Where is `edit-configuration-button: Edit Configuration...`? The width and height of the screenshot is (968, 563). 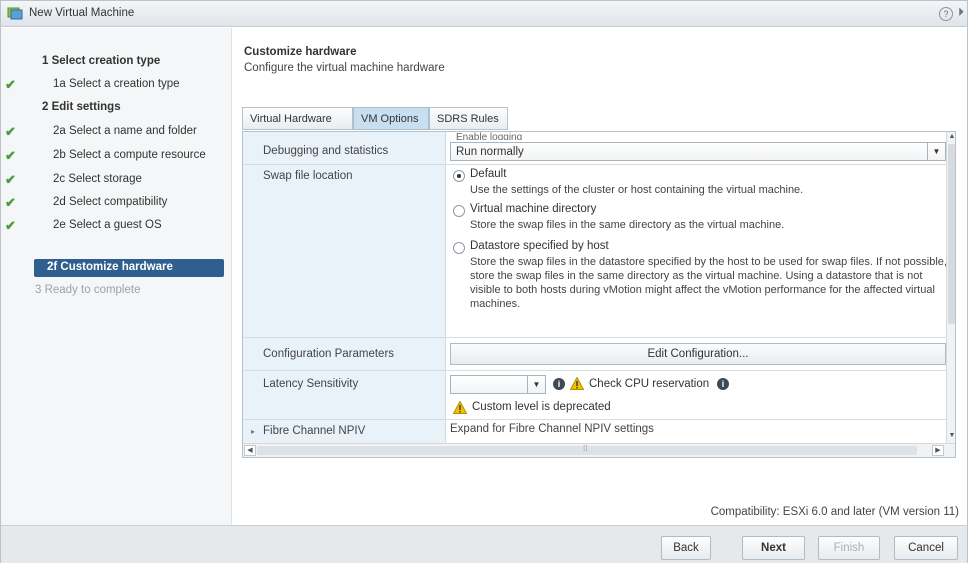
edit-configuration-button: Edit Configuration... is located at coordinates (698, 354).